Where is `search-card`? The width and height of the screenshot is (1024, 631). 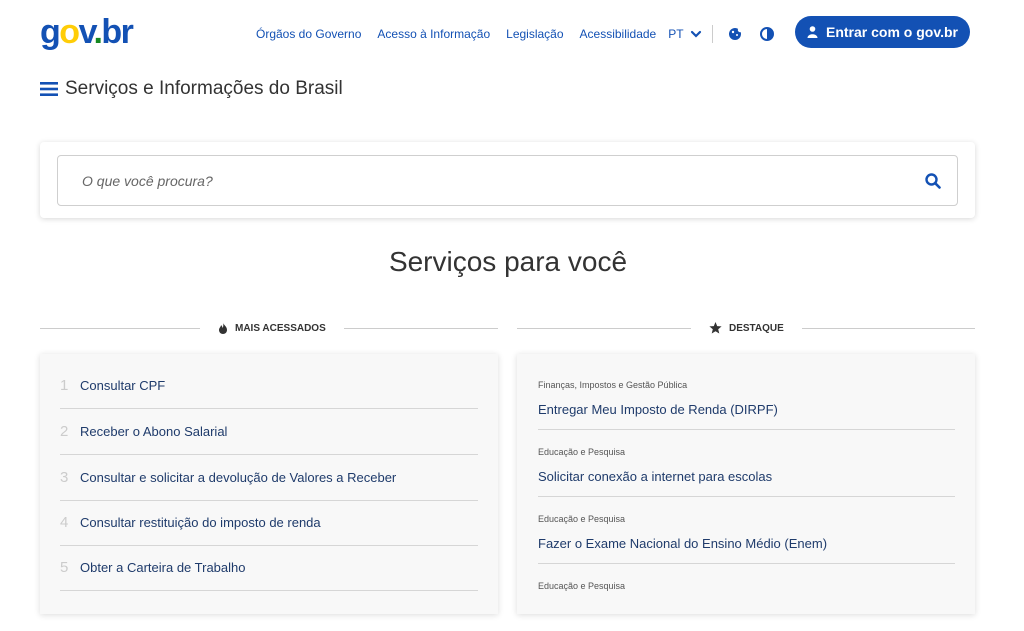 search-card is located at coordinates (507, 180).